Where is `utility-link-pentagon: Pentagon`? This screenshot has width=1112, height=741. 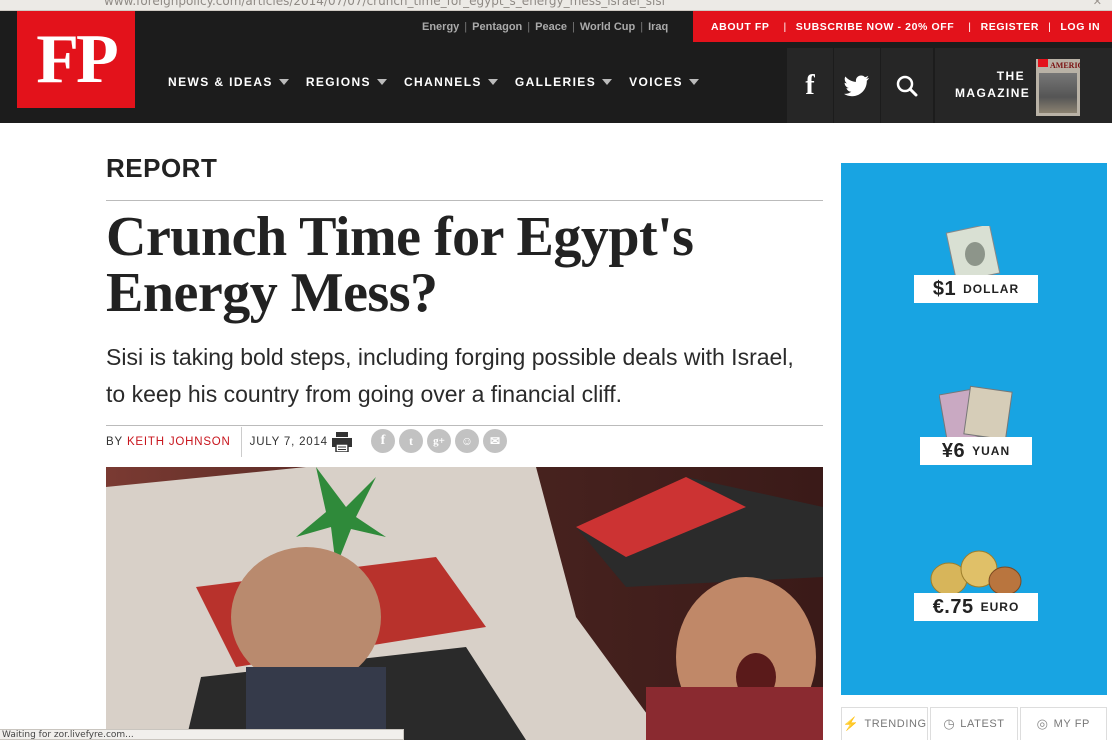 utility-link-pentagon: Pentagon is located at coordinates (497, 27).